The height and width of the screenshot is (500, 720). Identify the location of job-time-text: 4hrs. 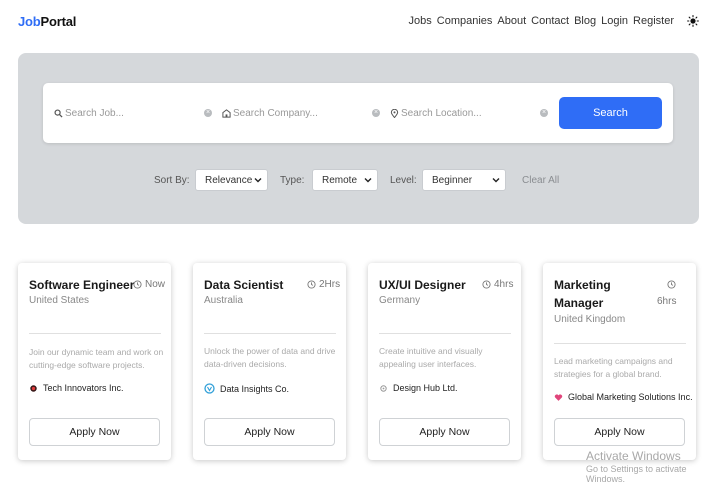
(504, 284).